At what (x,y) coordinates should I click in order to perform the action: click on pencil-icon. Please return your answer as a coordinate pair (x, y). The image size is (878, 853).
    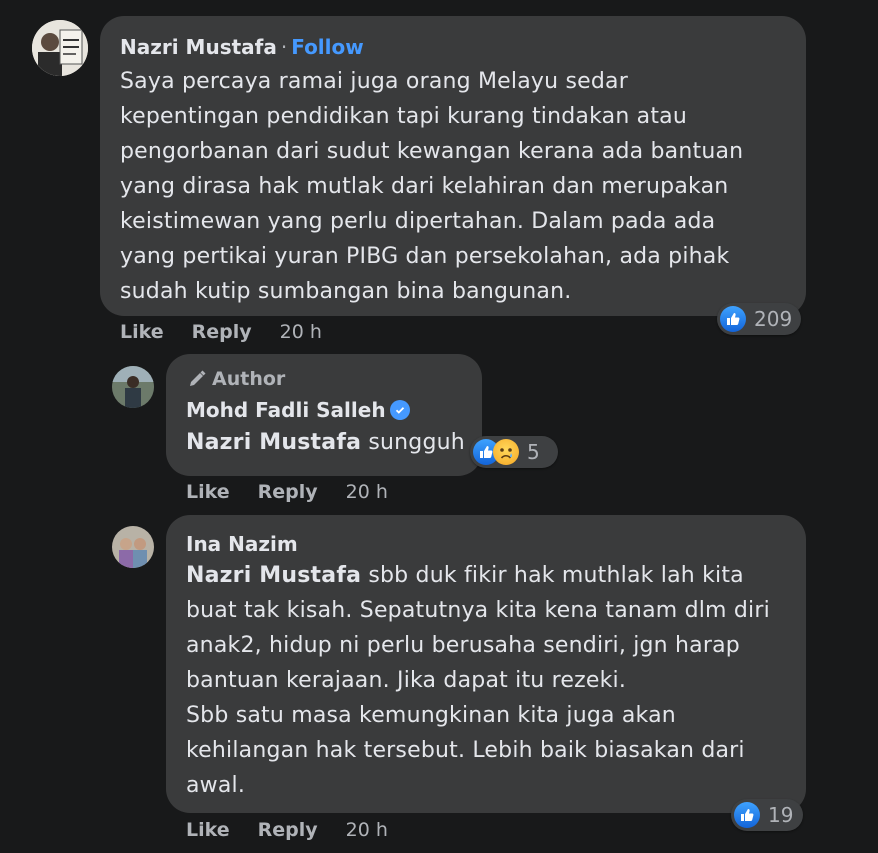
    Looking at the image, I should click on (198, 378).